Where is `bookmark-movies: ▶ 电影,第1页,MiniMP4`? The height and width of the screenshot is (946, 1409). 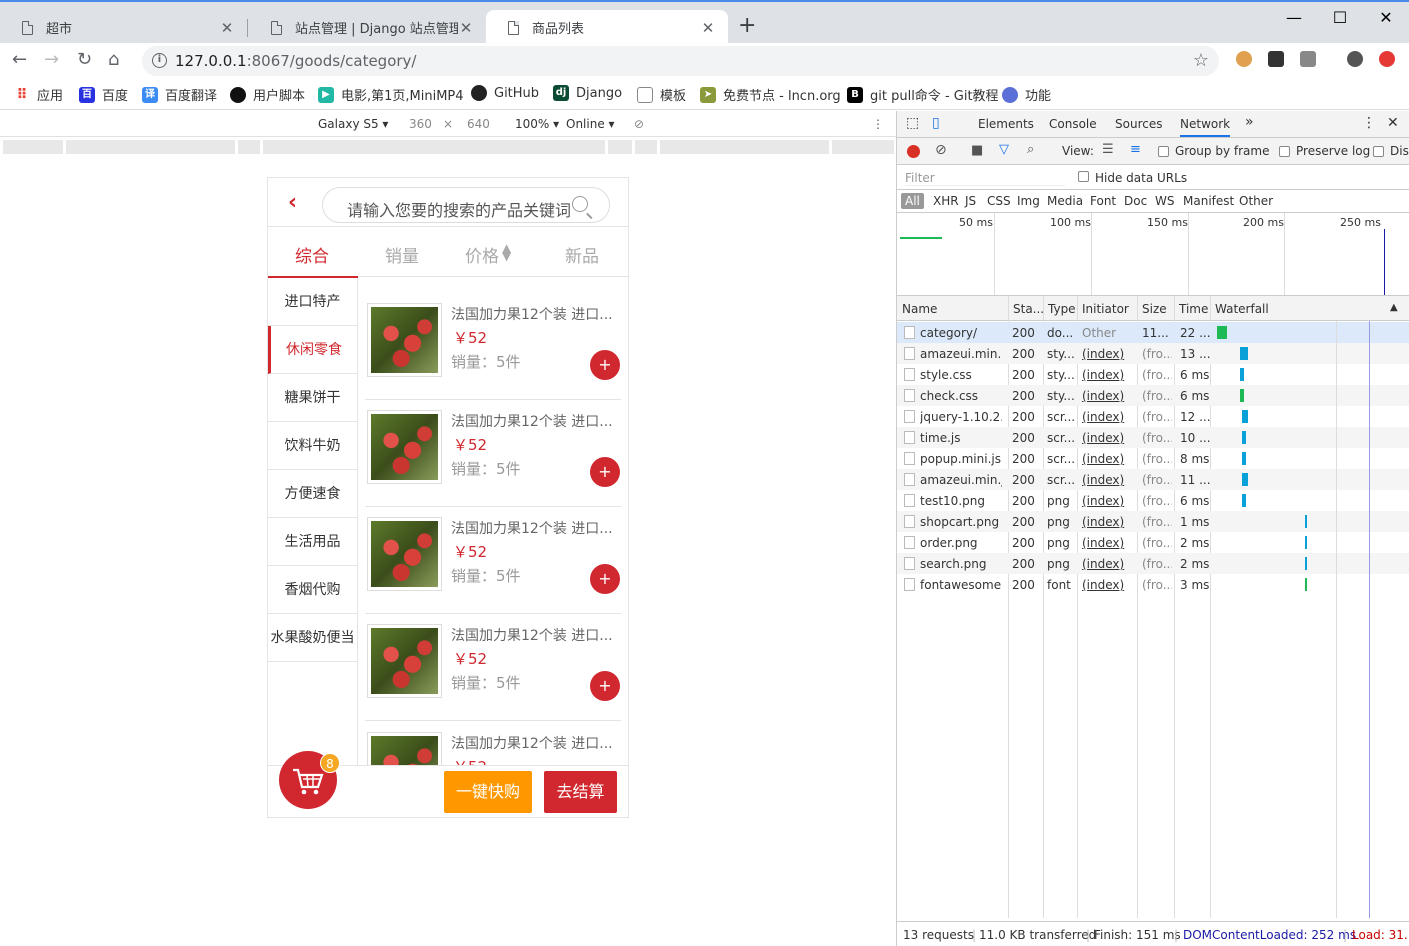 bookmark-movies: ▶ 电影,第1页,MiniMP4 is located at coordinates (391, 94).